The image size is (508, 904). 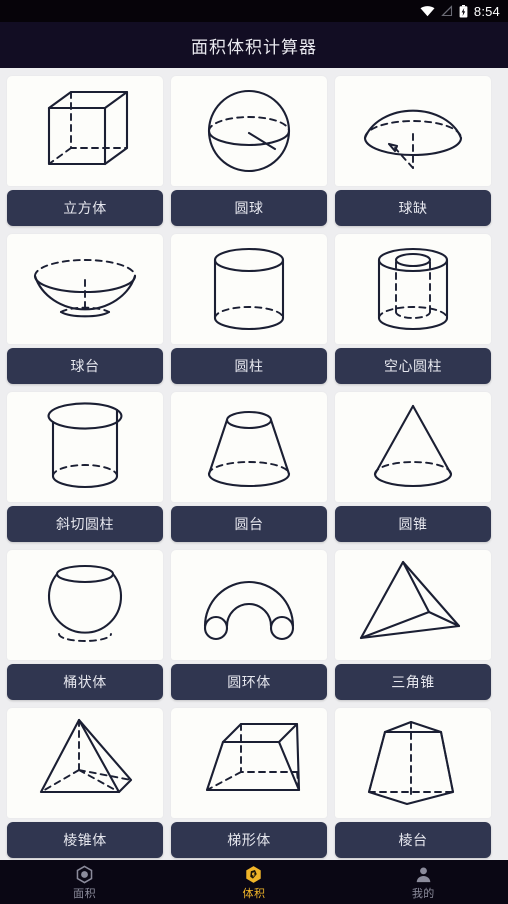 I want to click on shape-card: 空心圆柱, so click(x=413, y=309).